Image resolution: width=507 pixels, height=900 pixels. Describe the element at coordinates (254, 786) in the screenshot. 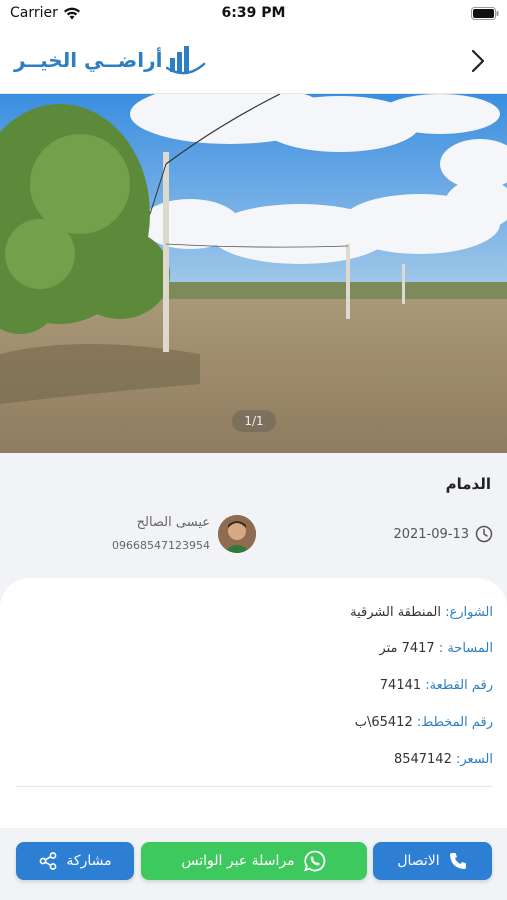

I see `details-divider` at that location.